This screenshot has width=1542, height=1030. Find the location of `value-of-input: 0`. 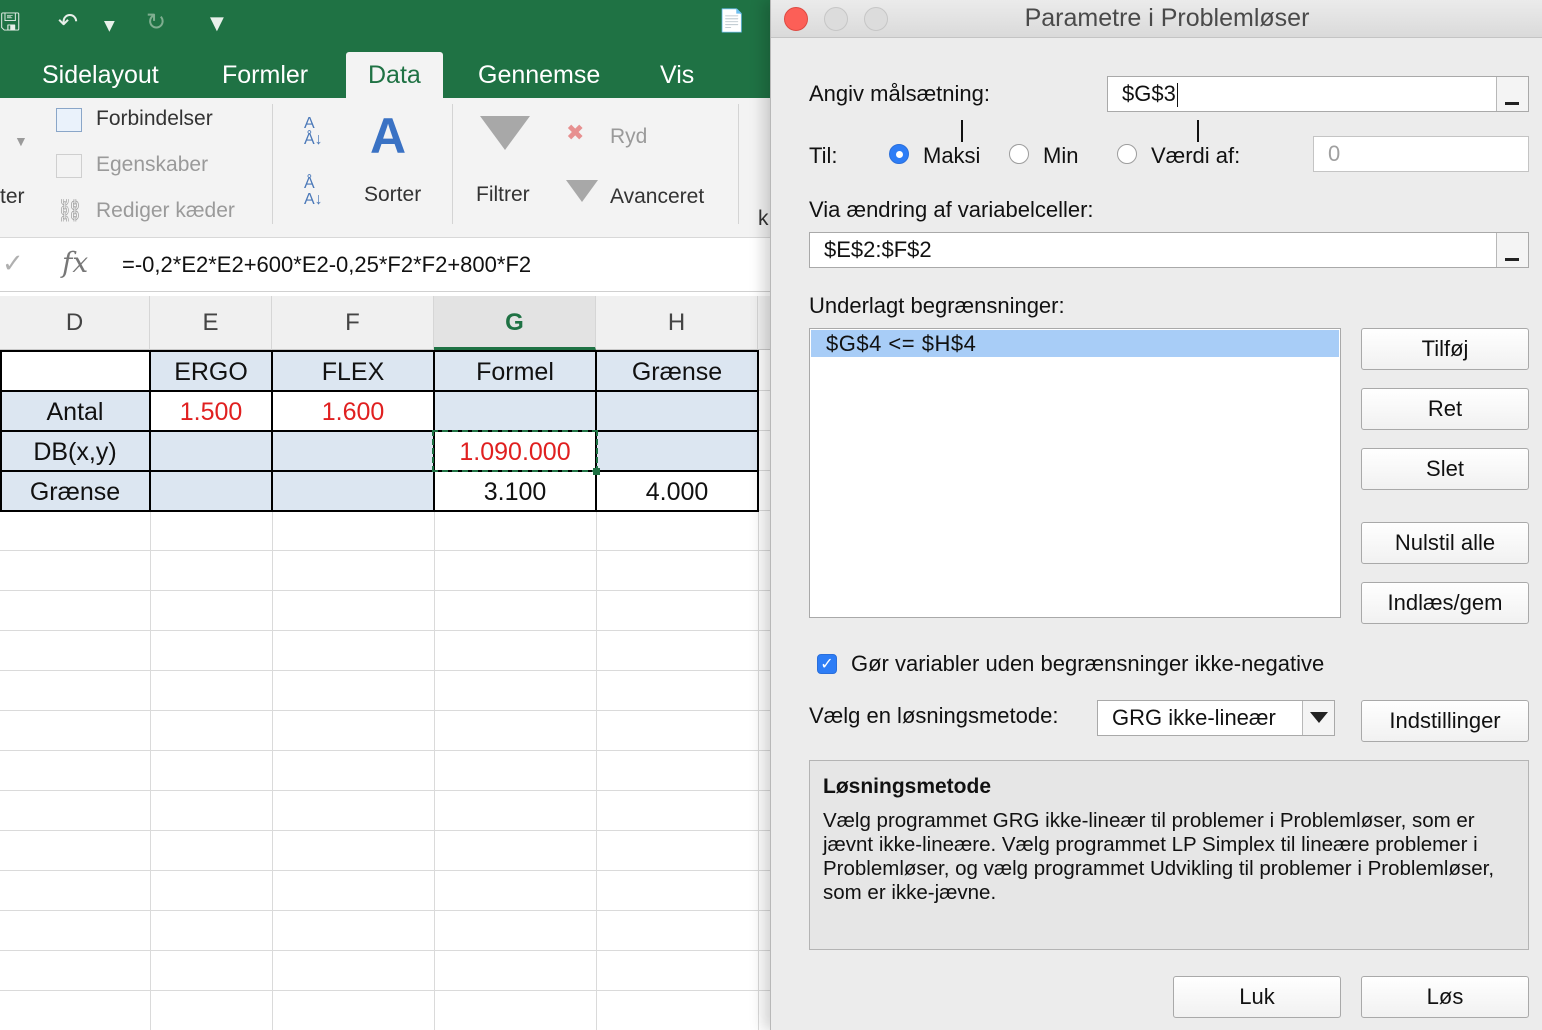

value-of-input: 0 is located at coordinates (1421, 154).